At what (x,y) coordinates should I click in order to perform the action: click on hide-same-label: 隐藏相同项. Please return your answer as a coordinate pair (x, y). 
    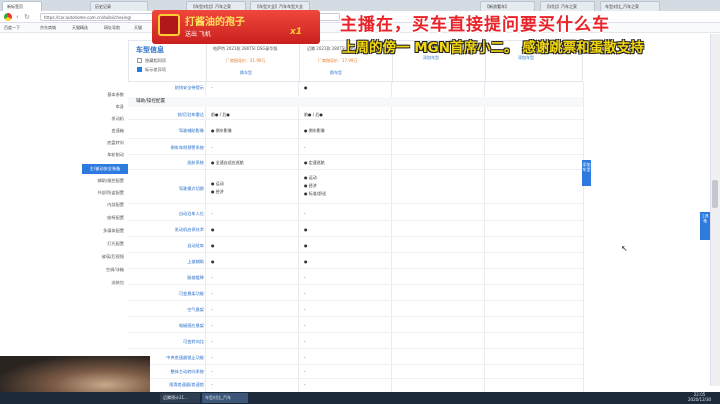
    Looking at the image, I should click on (155, 60).